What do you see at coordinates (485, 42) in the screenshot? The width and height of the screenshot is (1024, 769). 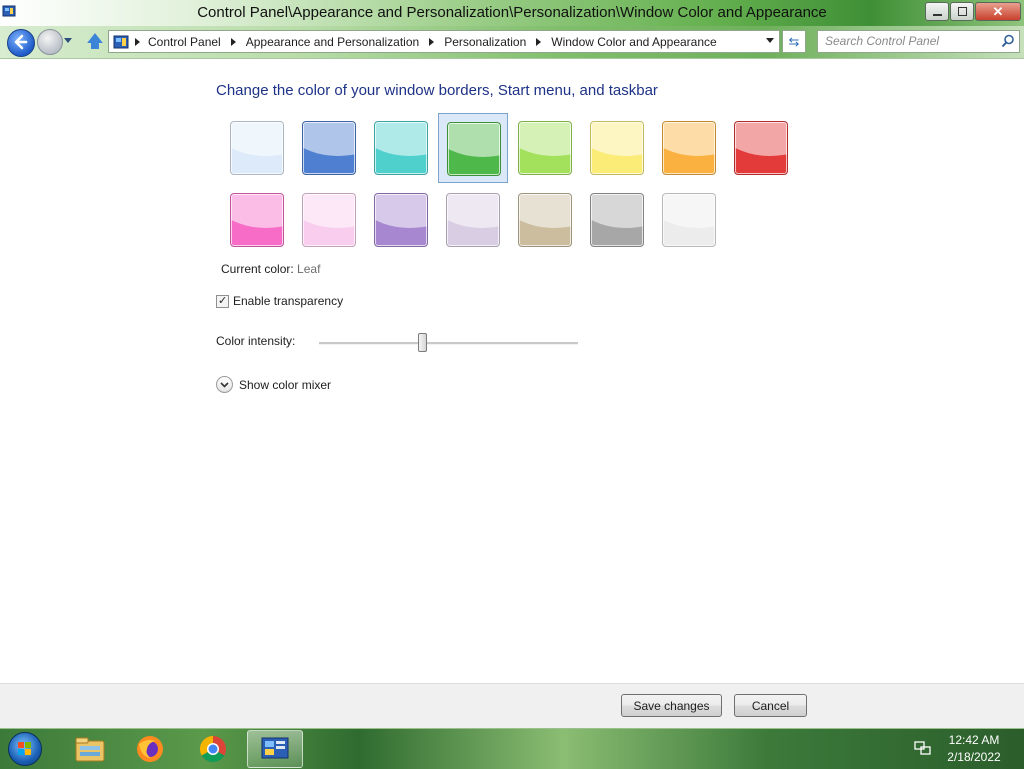 I see `breadcrumb-personalization: Personalization` at bounding box center [485, 42].